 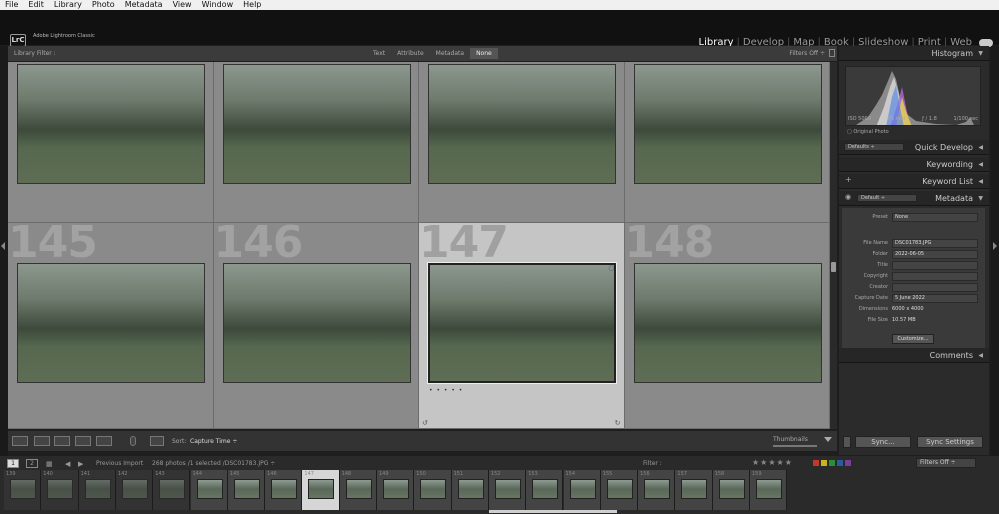 I want to click on histogram-header: Histogram ▼, so click(x=914, y=53).